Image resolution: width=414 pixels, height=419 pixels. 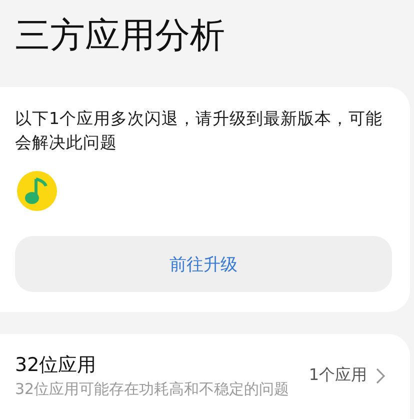 What do you see at coordinates (199, 131) in the screenshot?
I see `crash-message: 以下1个应用多次闪退，请升级到最新版本，可能会解决此问题` at bounding box center [199, 131].